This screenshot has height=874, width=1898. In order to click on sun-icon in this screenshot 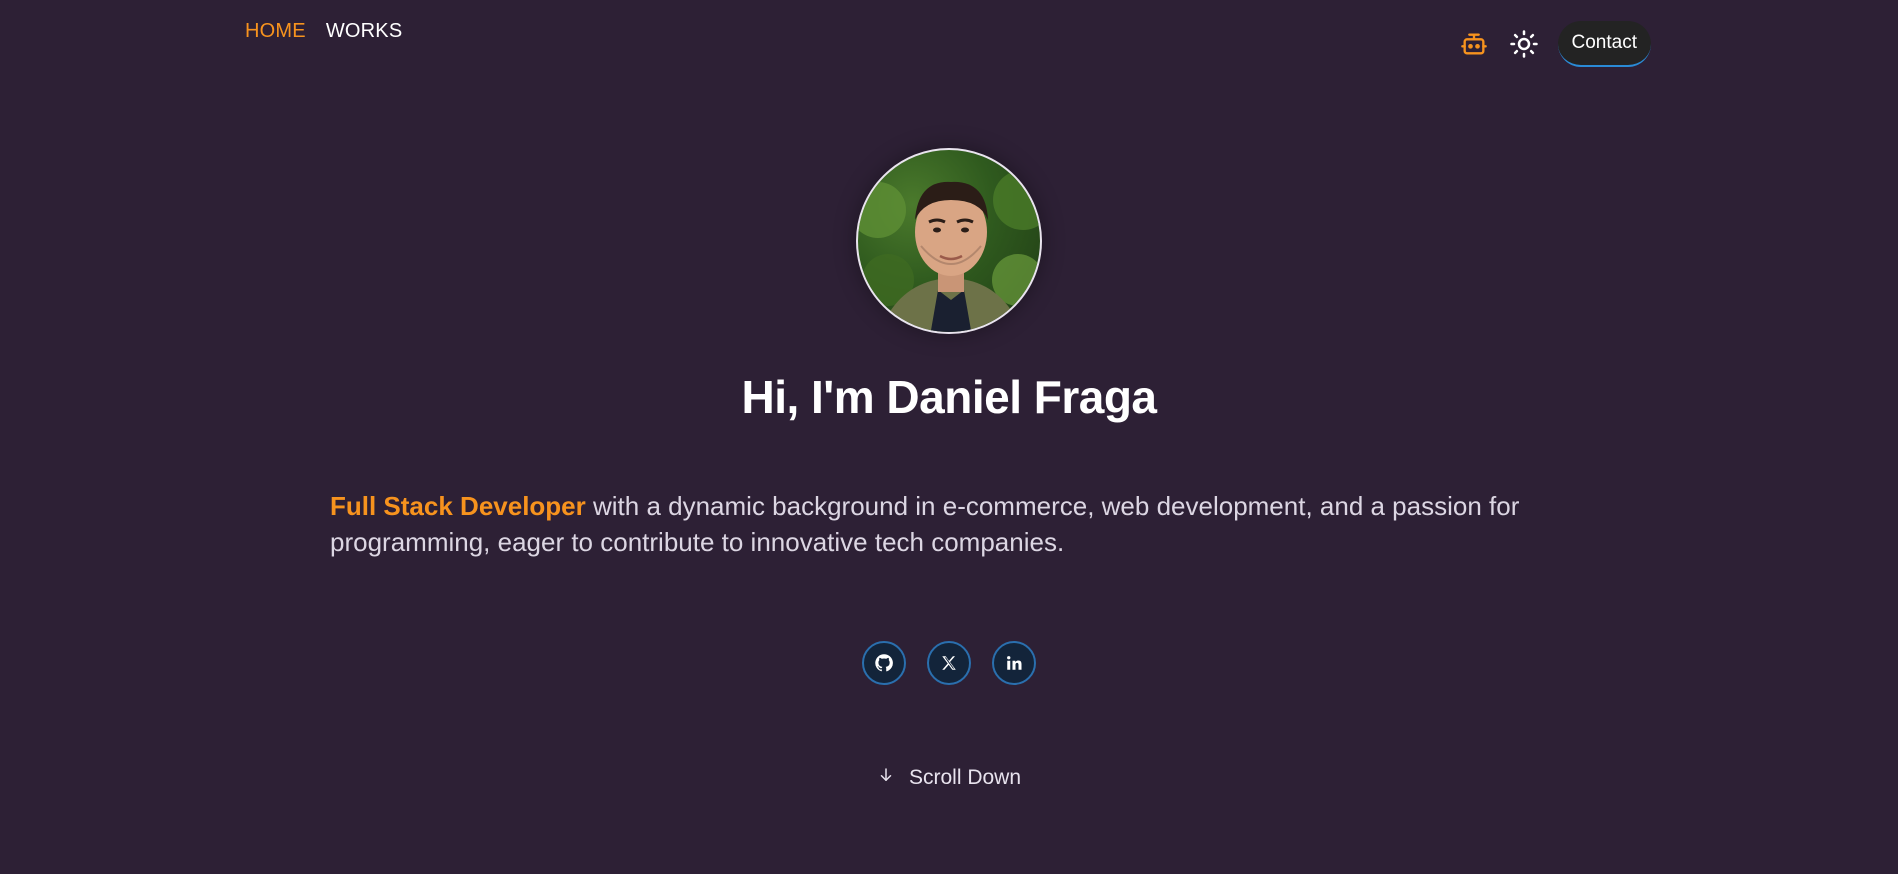, I will do `click(1524, 44)`.